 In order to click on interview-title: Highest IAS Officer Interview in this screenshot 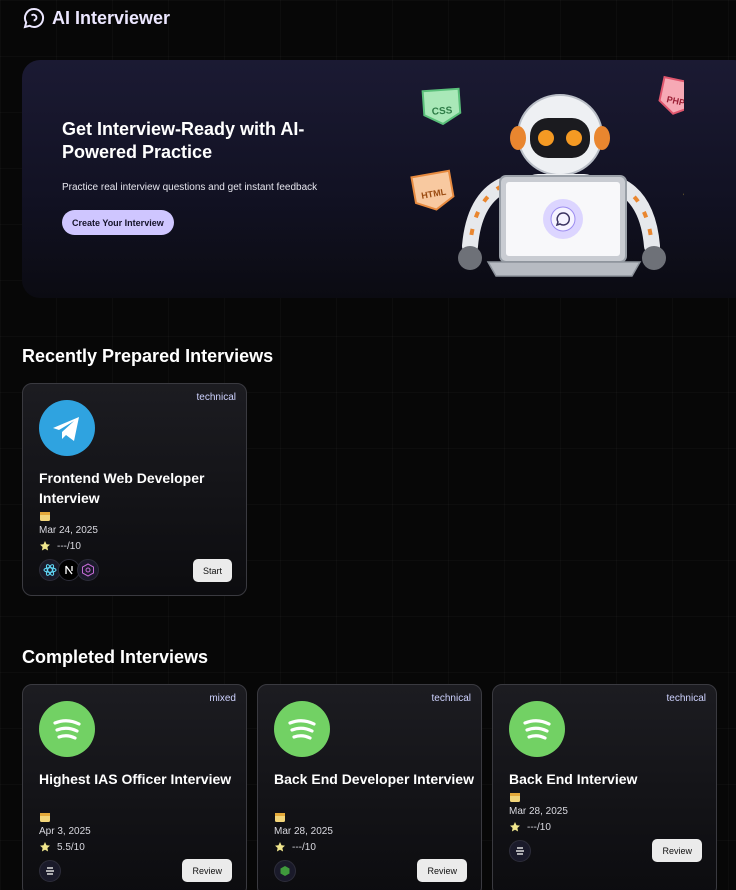, I will do `click(135, 779)`.